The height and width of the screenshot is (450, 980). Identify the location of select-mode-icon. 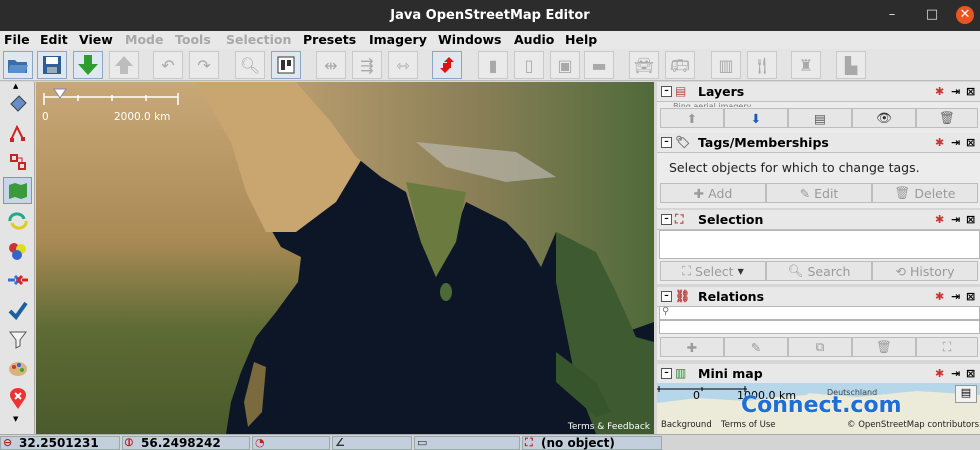
(17, 103).